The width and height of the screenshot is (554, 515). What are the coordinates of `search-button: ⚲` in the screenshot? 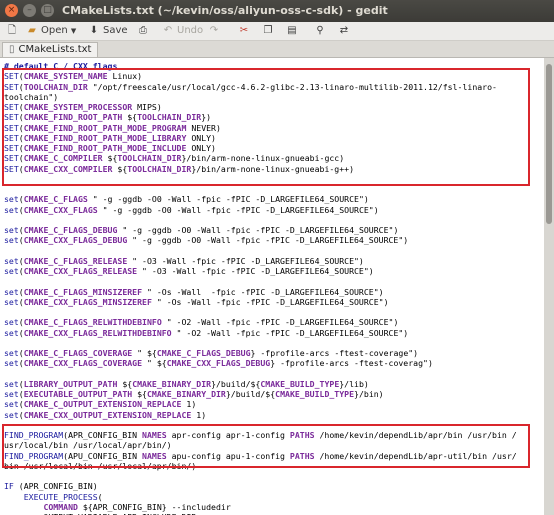 It's located at (321, 31).